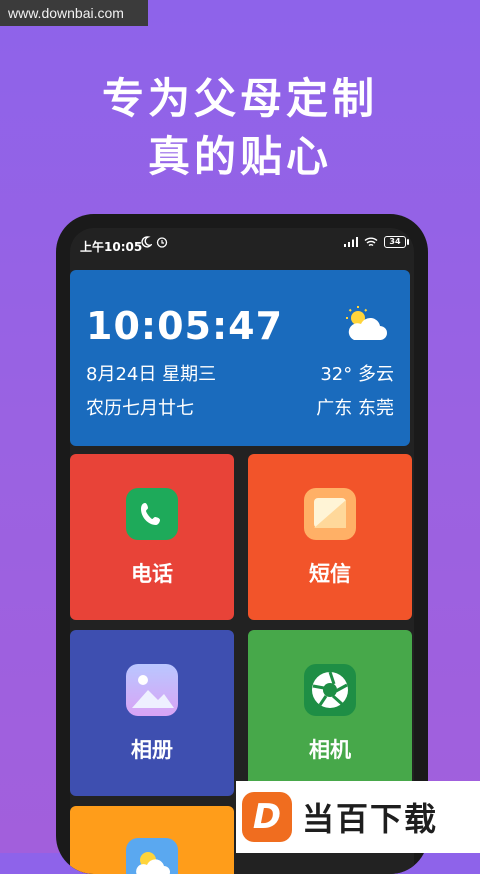 This screenshot has height=874, width=480. I want to click on date-text: 8月24日 星期三, so click(151, 374).